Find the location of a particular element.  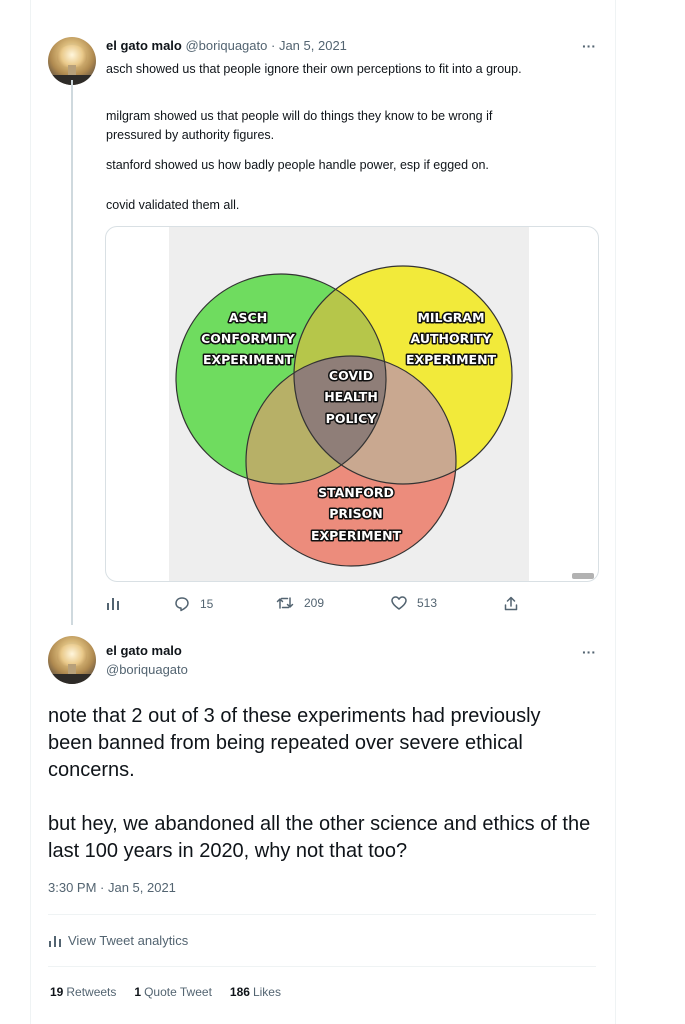

tweet-text-line: covid validated them all. is located at coordinates (173, 205).